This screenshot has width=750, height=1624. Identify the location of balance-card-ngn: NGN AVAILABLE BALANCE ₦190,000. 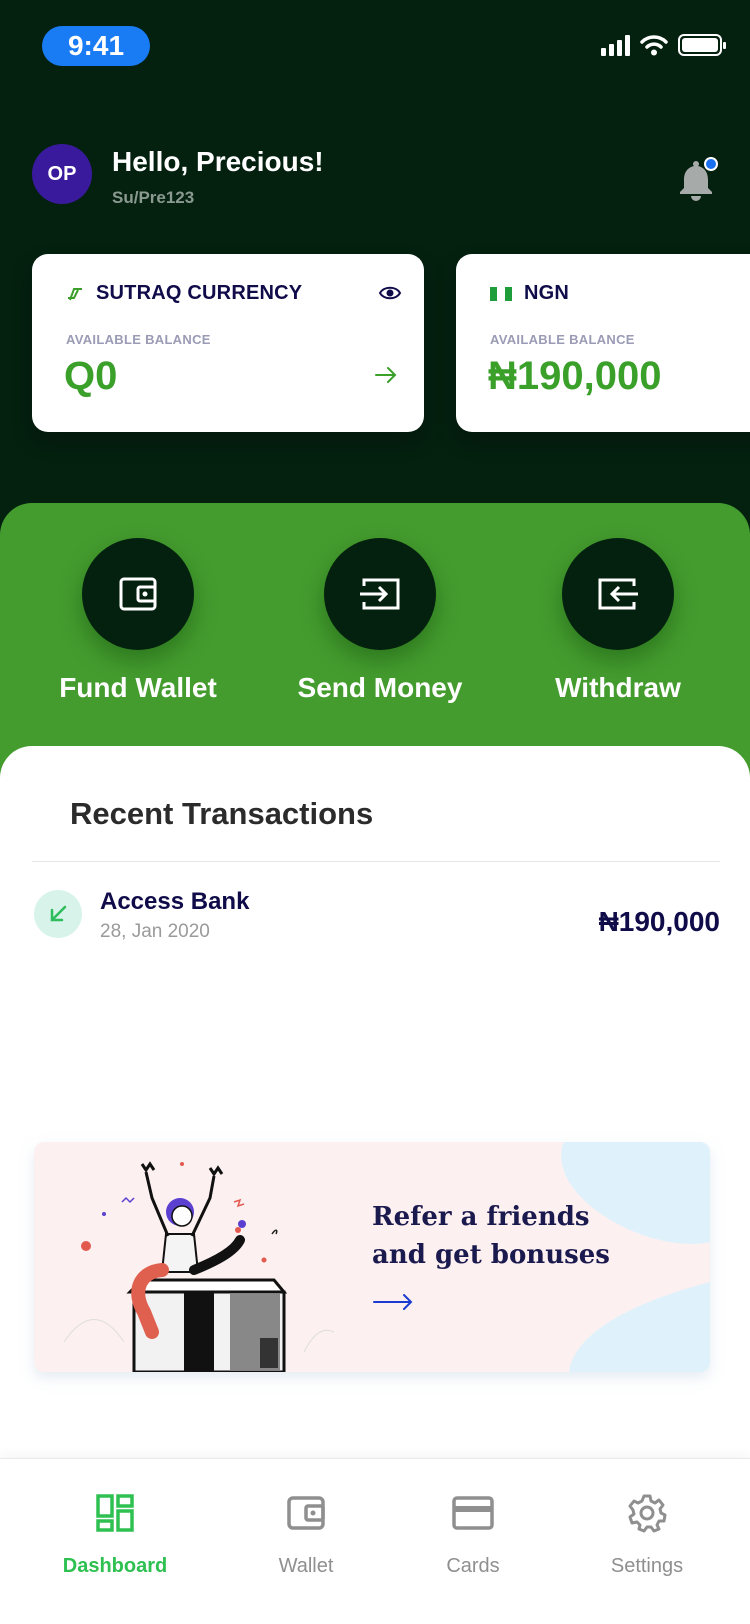
(603, 343).